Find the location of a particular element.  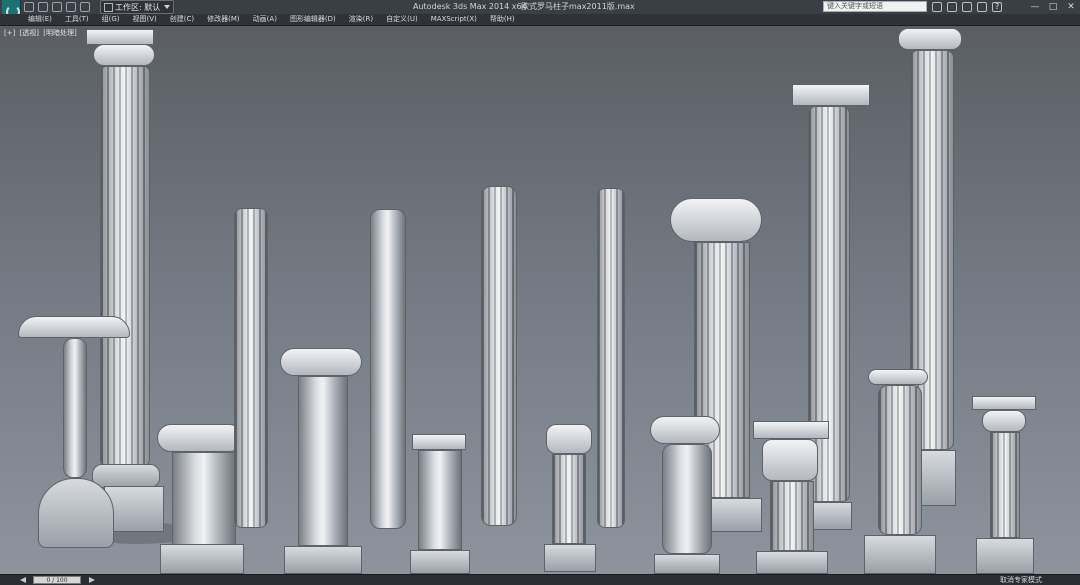

frame-counter: 0 / 100 is located at coordinates (57, 580).